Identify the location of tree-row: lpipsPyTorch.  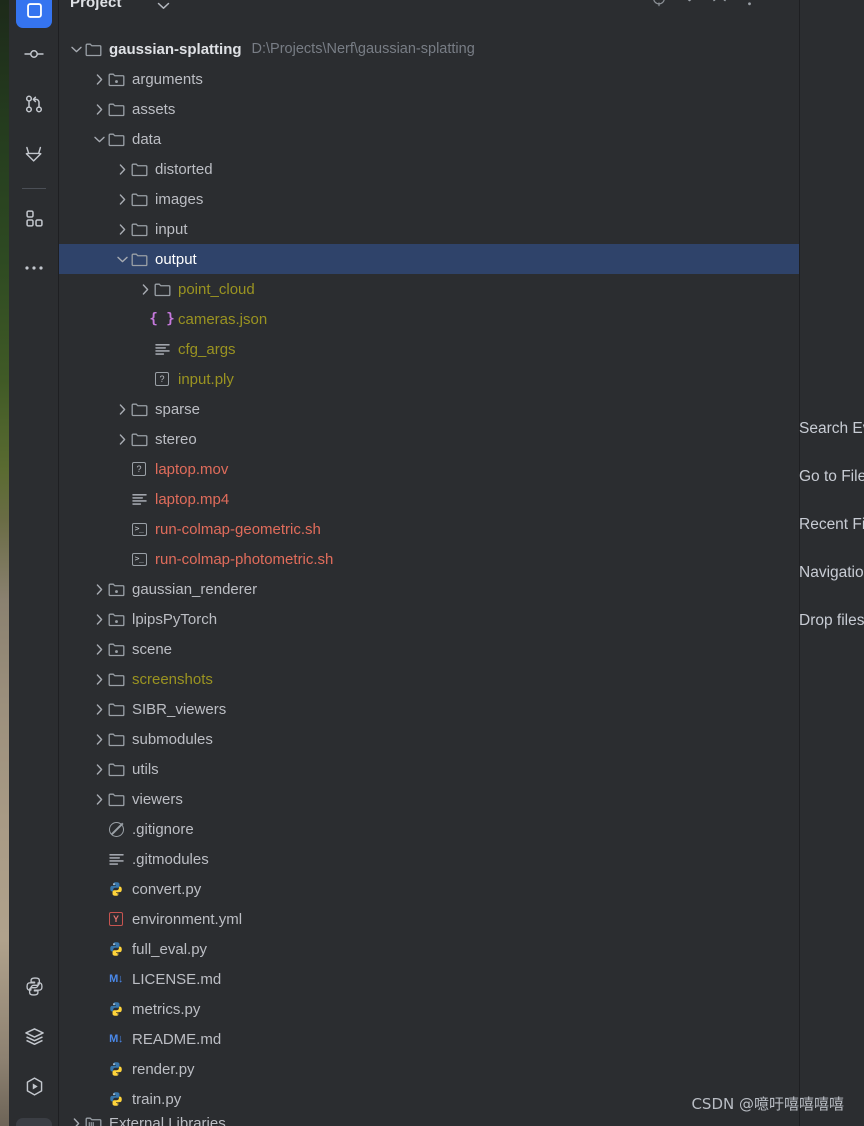
(429, 619).